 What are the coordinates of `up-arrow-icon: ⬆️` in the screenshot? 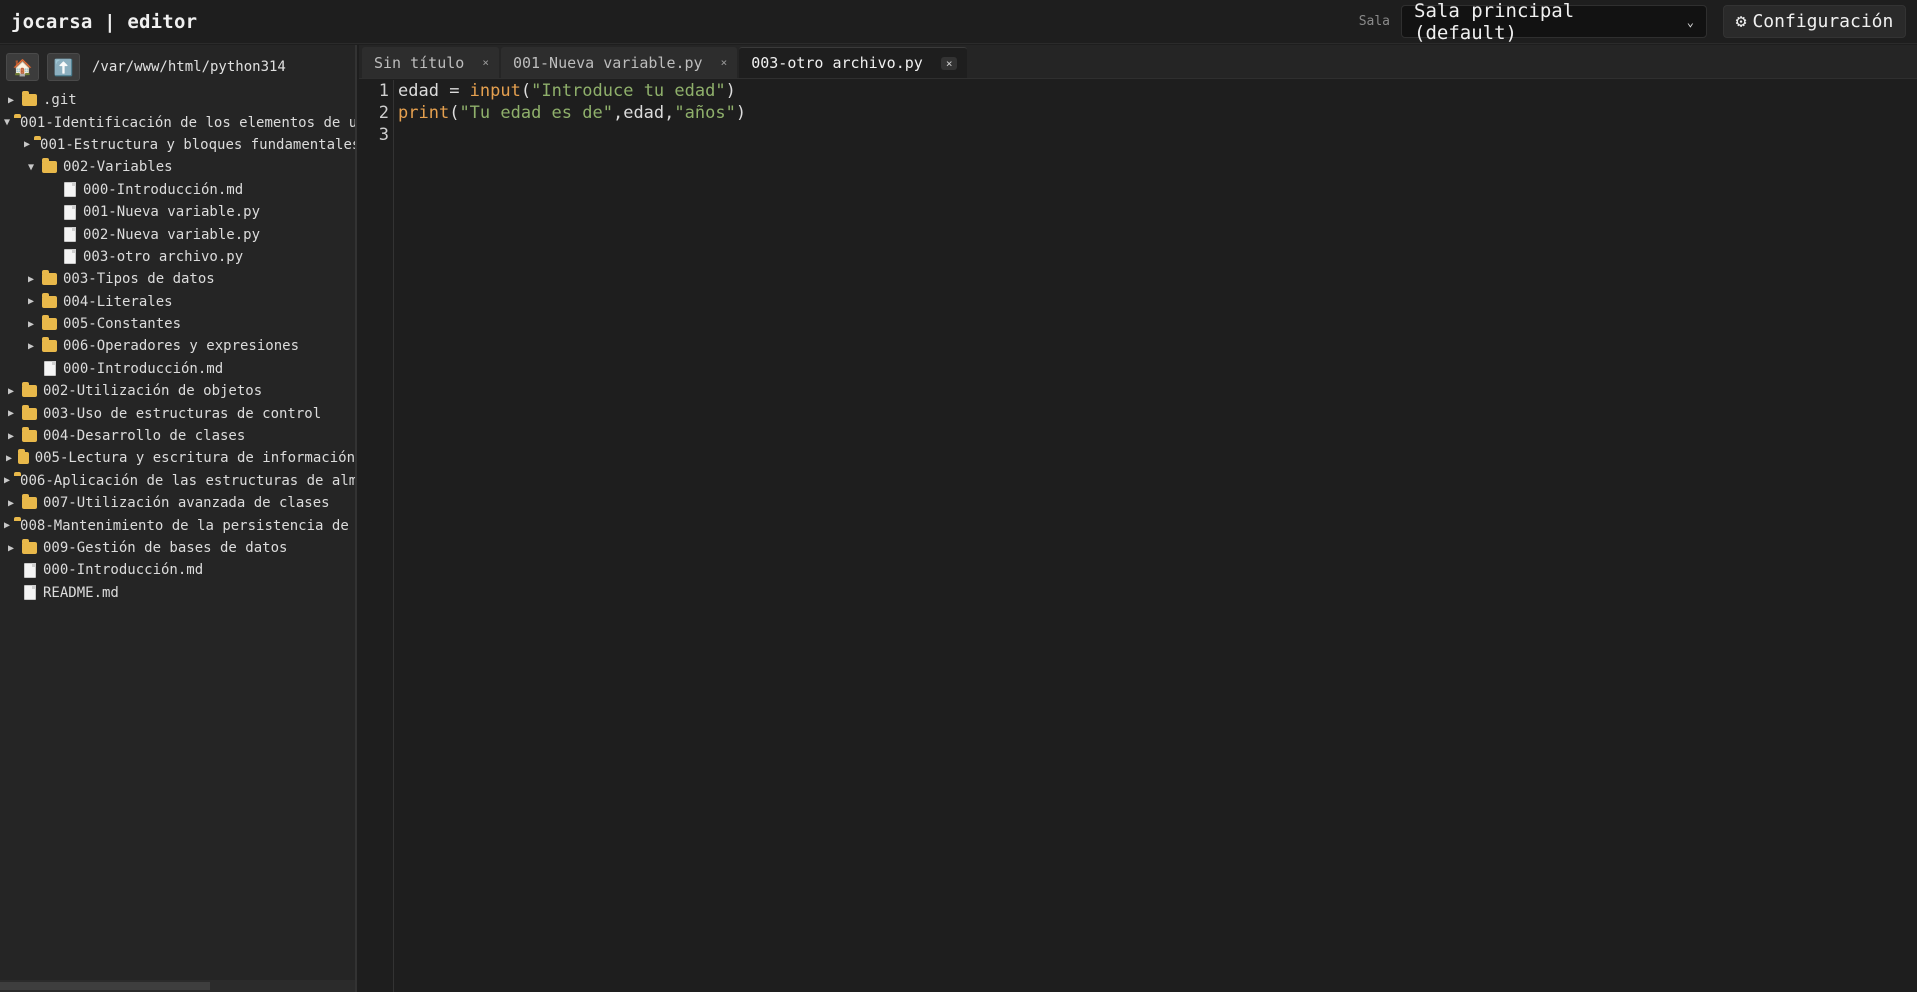 It's located at (63, 67).